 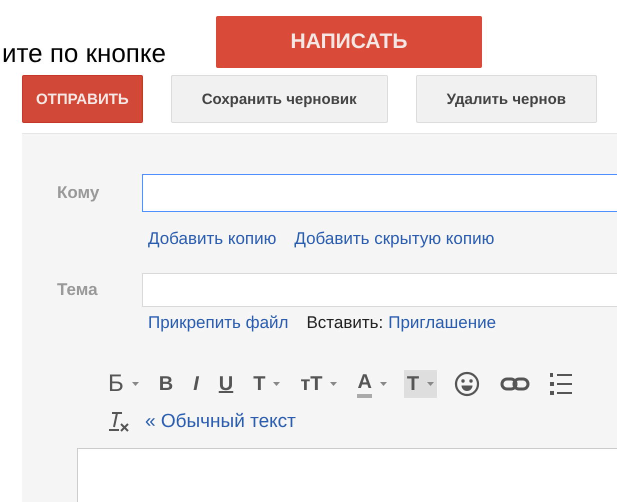 What do you see at coordinates (442, 323) in the screenshot?
I see `invitation-link: Приглашение` at bounding box center [442, 323].